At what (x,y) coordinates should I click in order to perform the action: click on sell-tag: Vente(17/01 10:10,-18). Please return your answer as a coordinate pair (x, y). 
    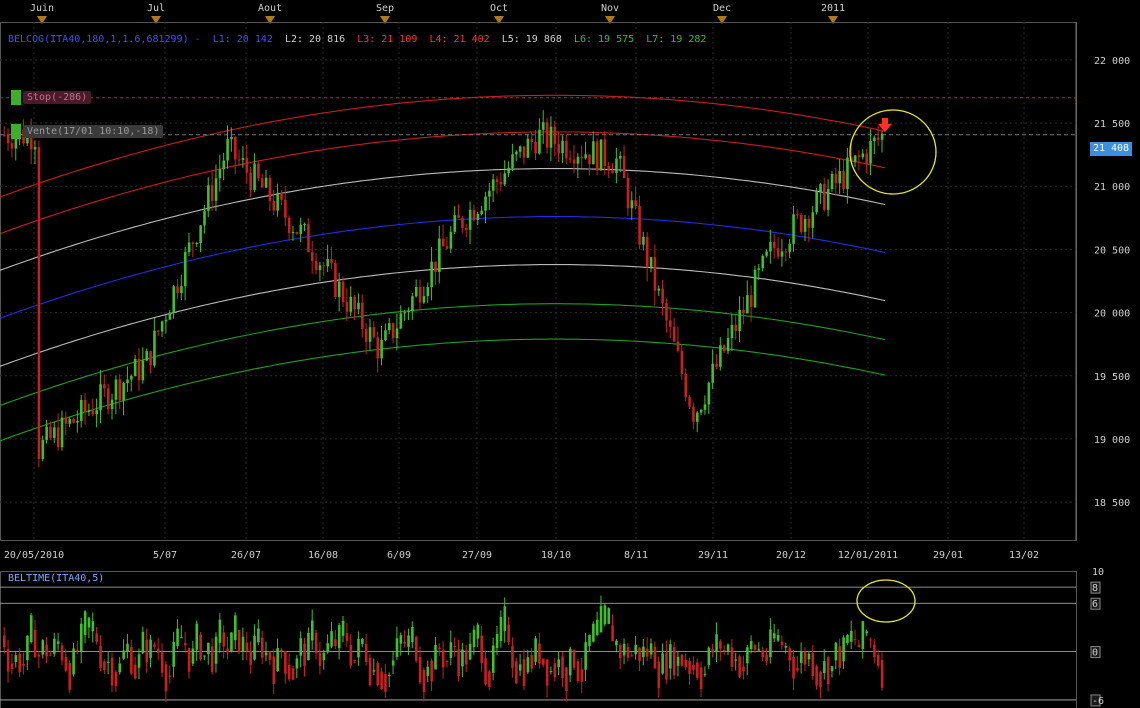
    Looking at the image, I should click on (87, 131).